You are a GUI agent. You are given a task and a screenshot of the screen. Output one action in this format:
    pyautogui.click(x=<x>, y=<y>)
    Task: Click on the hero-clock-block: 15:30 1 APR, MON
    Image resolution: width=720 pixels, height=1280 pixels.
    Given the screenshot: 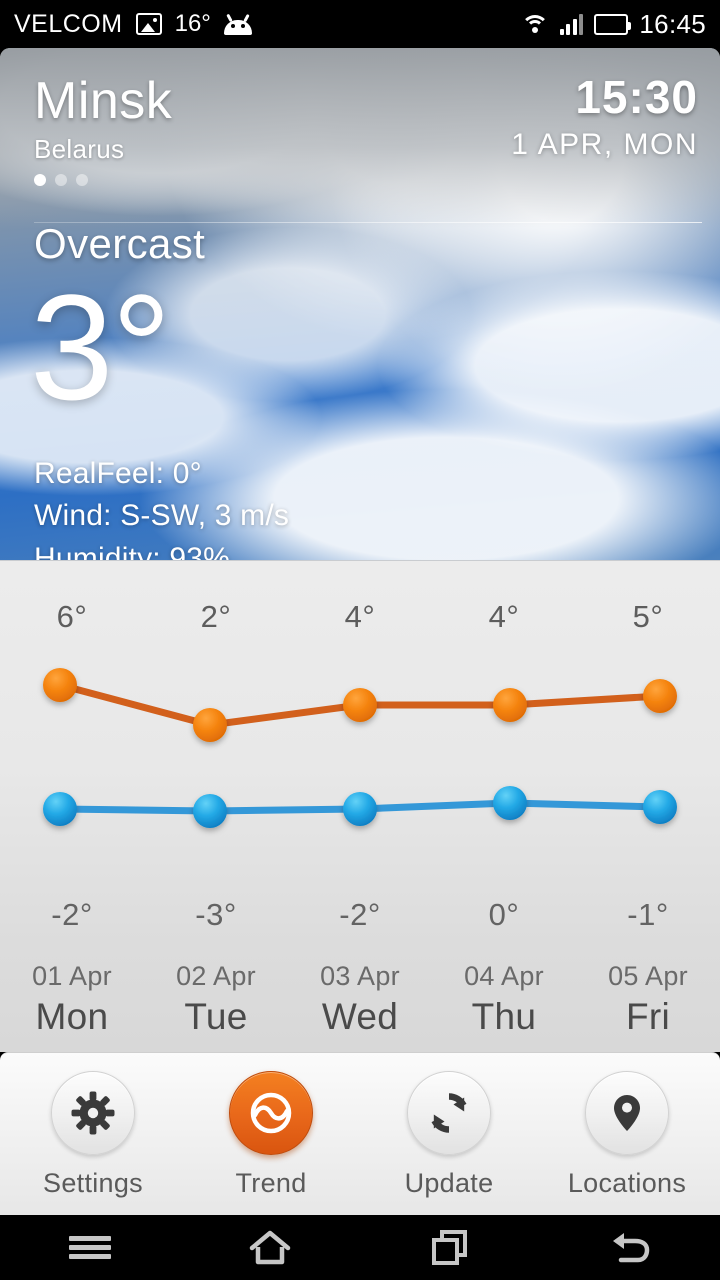 What is the action you would take?
    pyautogui.click(x=604, y=116)
    